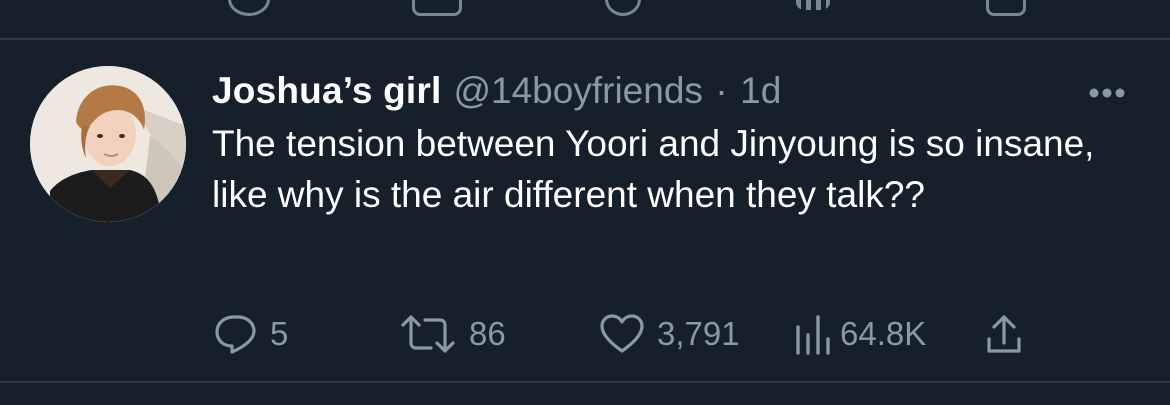 The height and width of the screenshot is (405, 1170). Describe the element at coordinates (623, 8) in the screenshot. I see `previous-heart-icon` at that location.